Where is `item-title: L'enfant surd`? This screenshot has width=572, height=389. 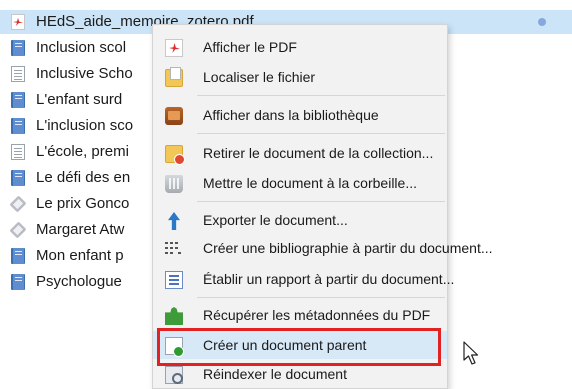 item-title: L'enfant surd is located at coordinates (79, 99).